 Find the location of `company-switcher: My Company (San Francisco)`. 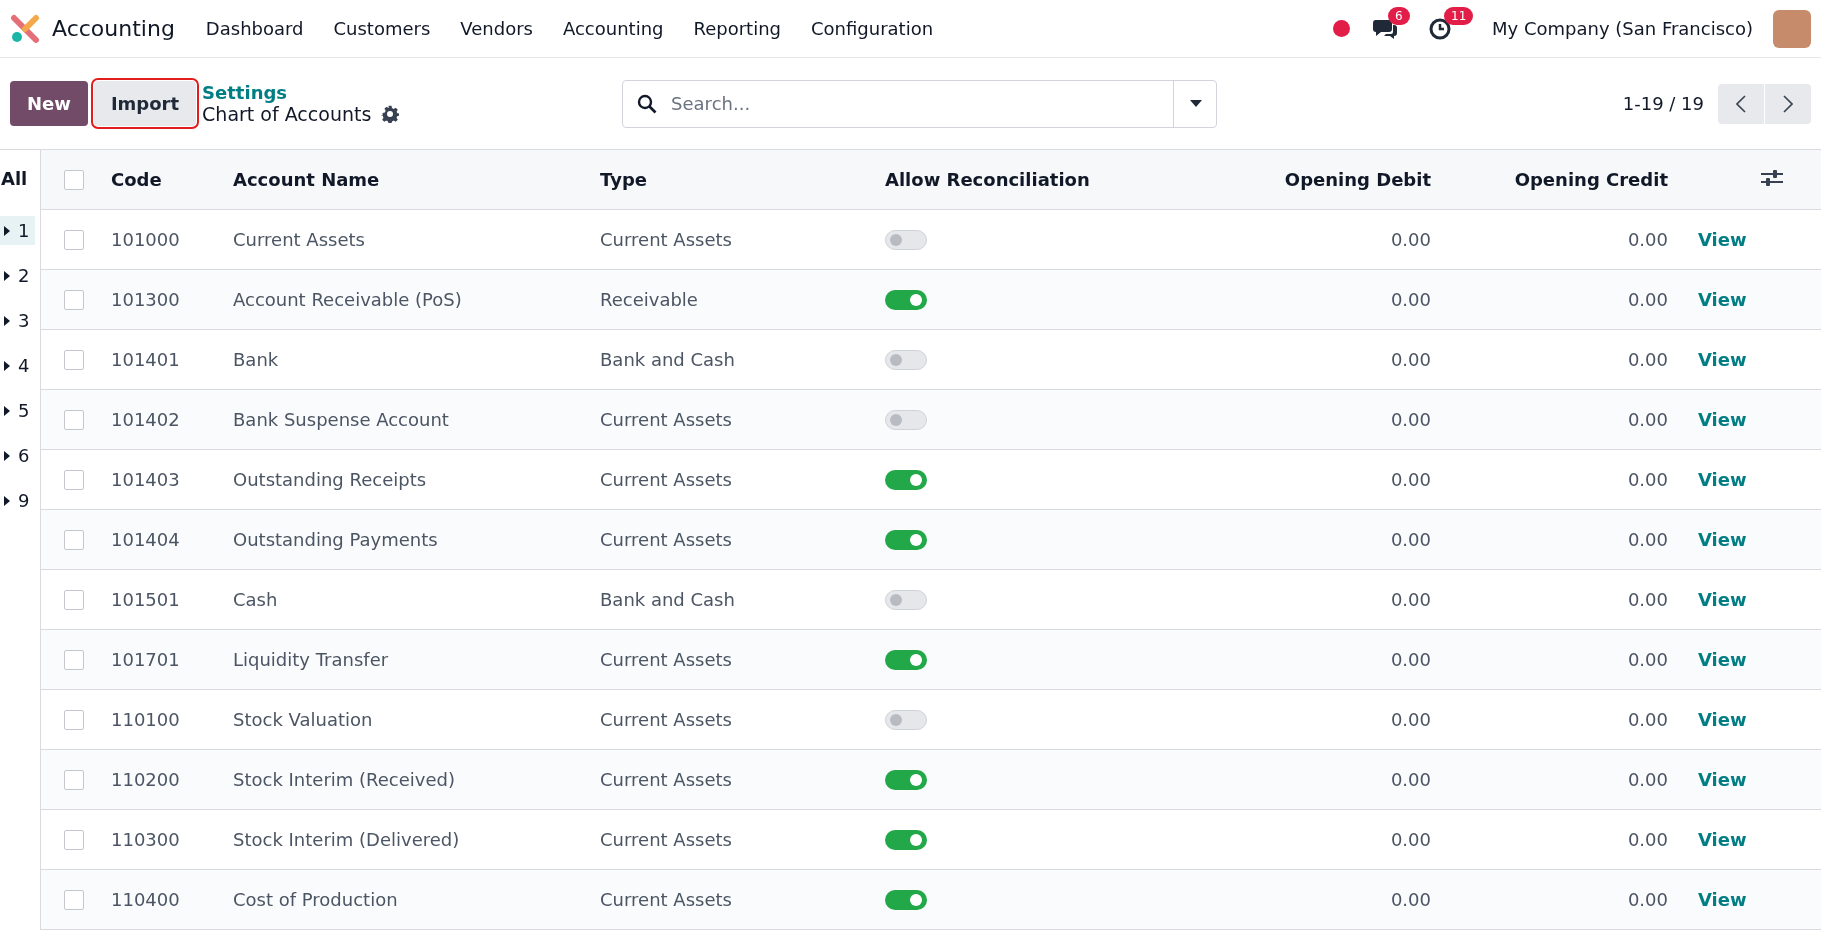

company-switcher: My Company (San Francisco) is located at coordinates (1622, 28).